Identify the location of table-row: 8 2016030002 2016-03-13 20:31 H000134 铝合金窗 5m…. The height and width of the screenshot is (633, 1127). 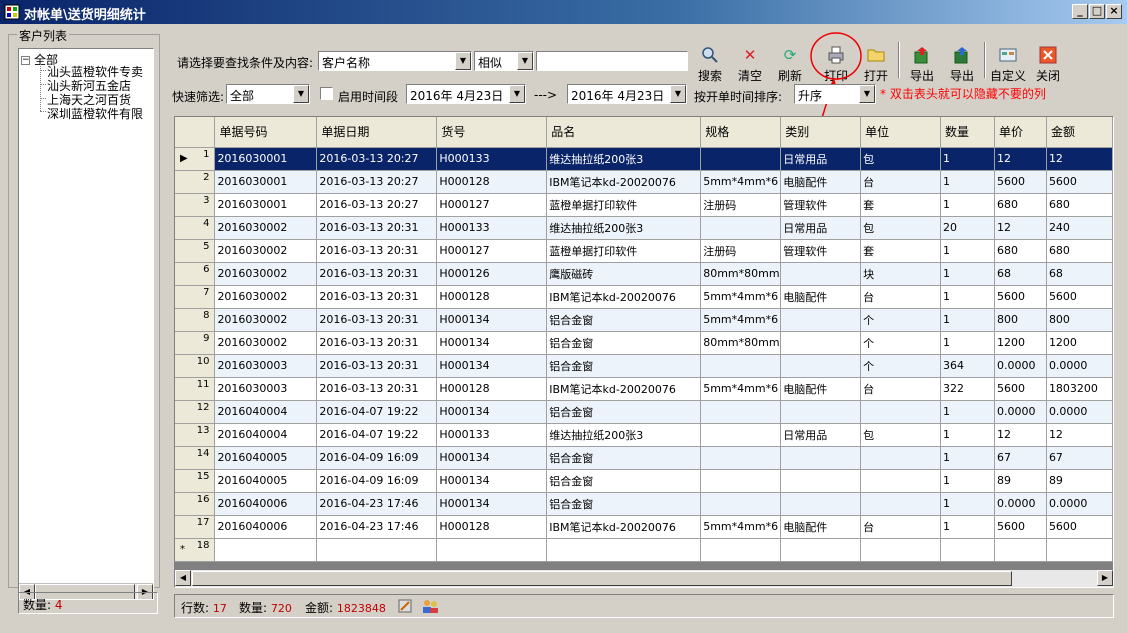
(644, 320).